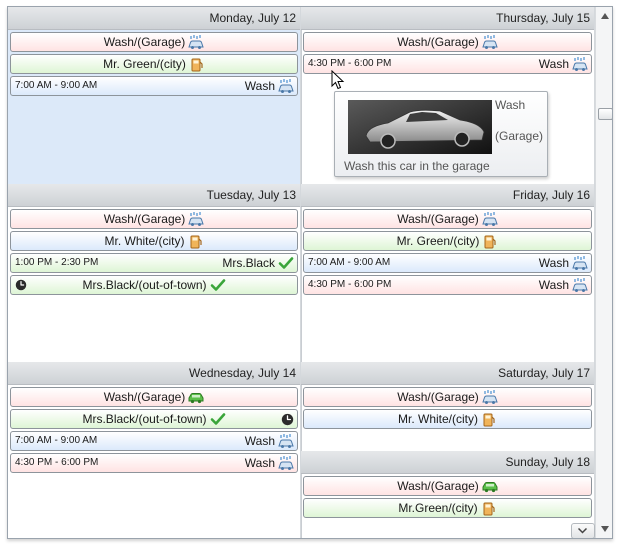 The height and width of the screenshot is (555, 626). I want to click on appointment: Mr.Green/(city), so click(447, 508).